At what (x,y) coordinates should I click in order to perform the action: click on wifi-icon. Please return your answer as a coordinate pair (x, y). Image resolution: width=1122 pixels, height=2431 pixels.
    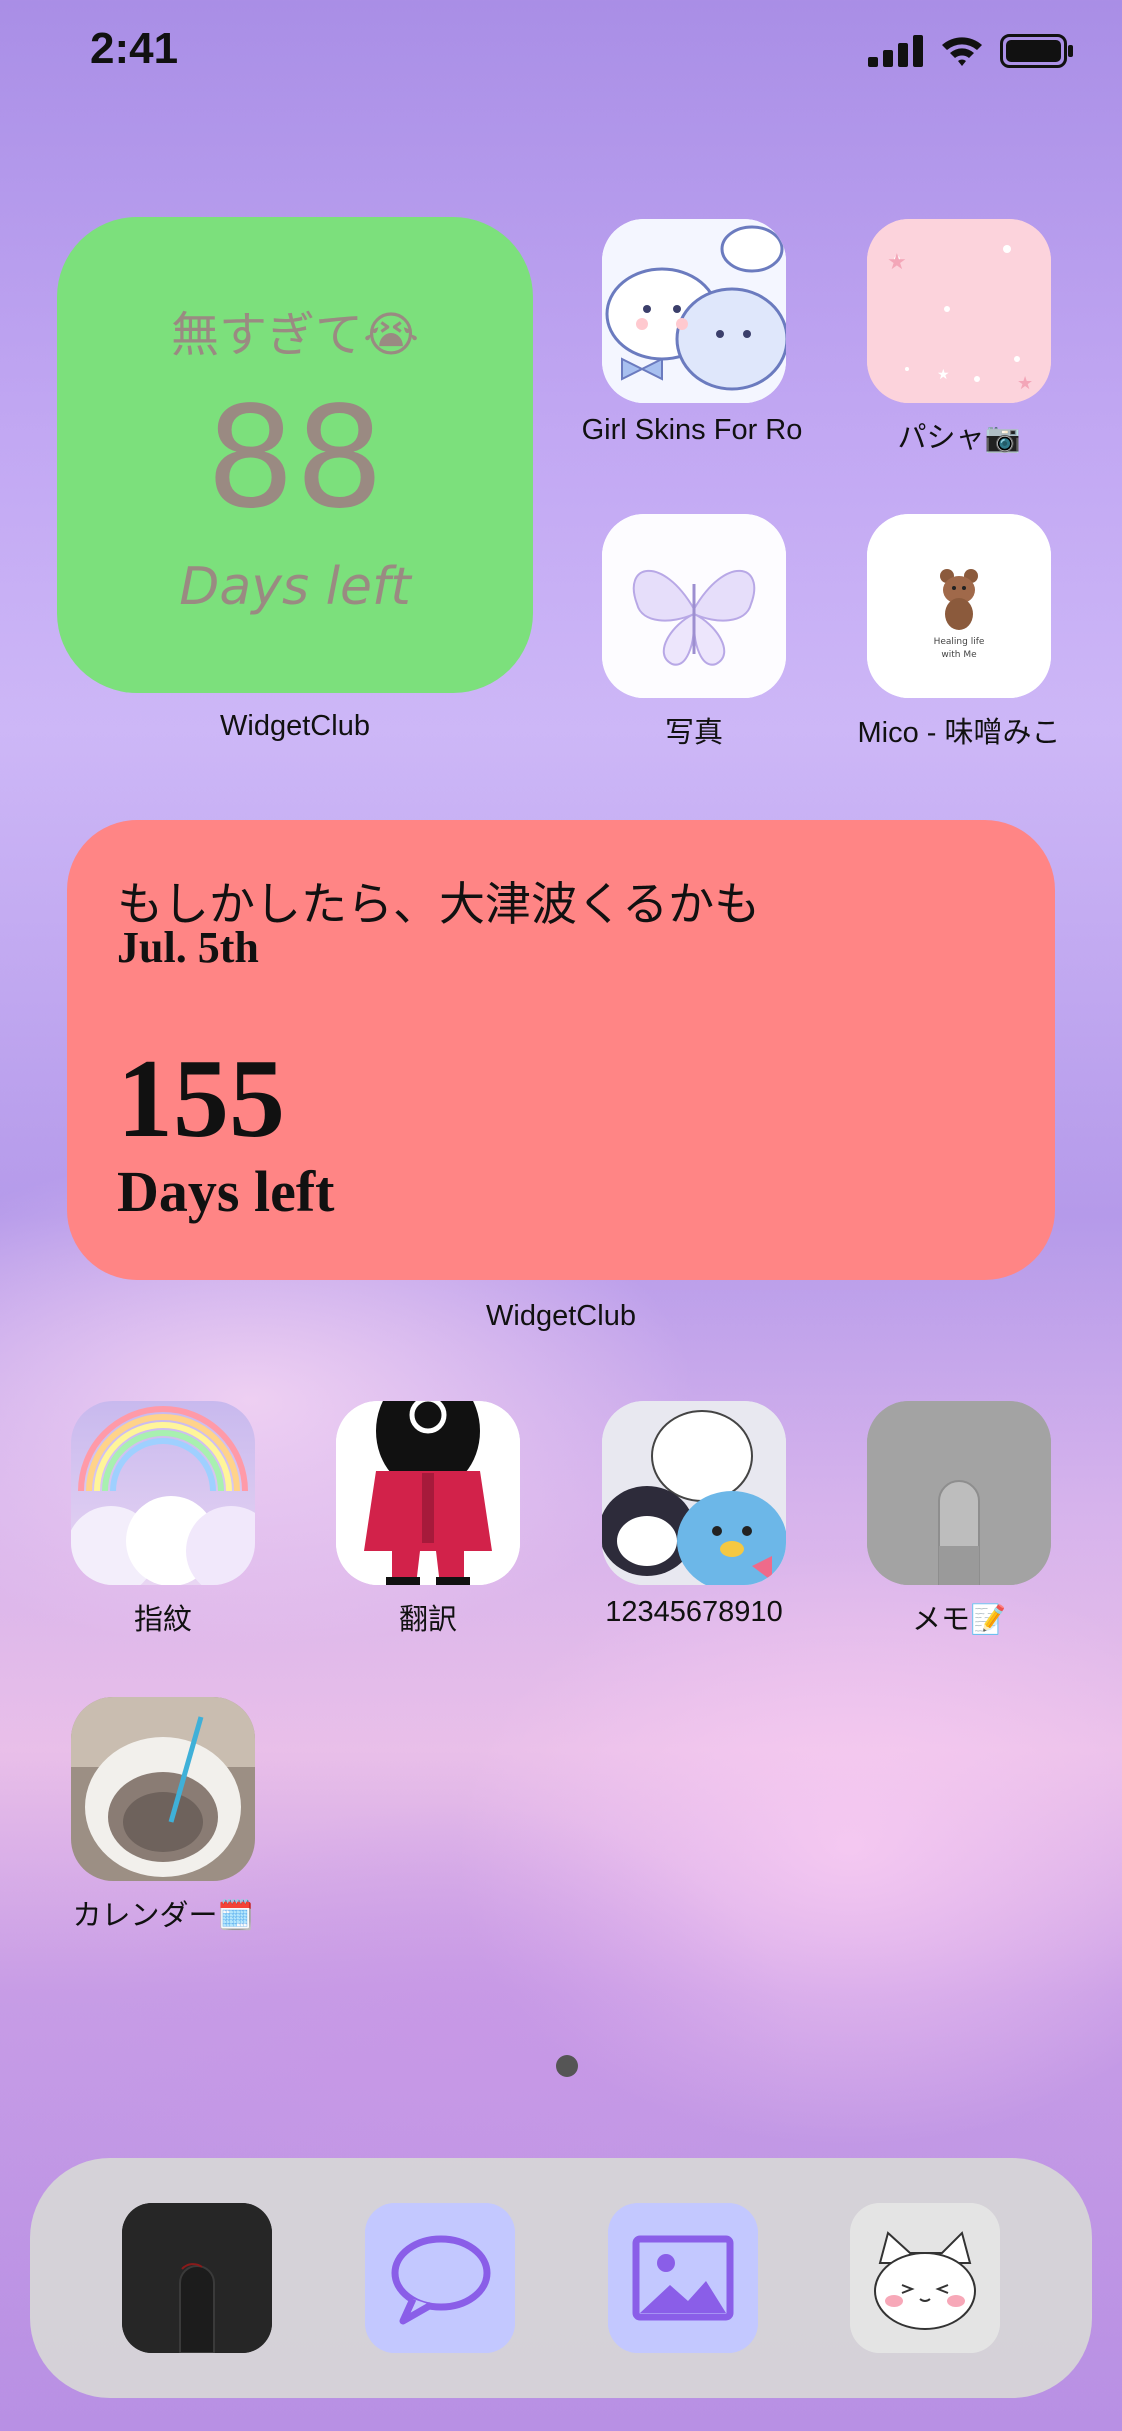
    Looking at the image, I should click on (962, 51).